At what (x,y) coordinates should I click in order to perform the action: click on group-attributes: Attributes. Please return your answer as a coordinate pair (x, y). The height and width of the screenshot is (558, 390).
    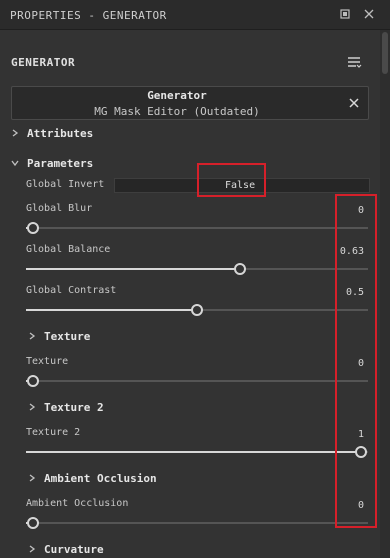
    Looking at the image, I should click on (52, 133).